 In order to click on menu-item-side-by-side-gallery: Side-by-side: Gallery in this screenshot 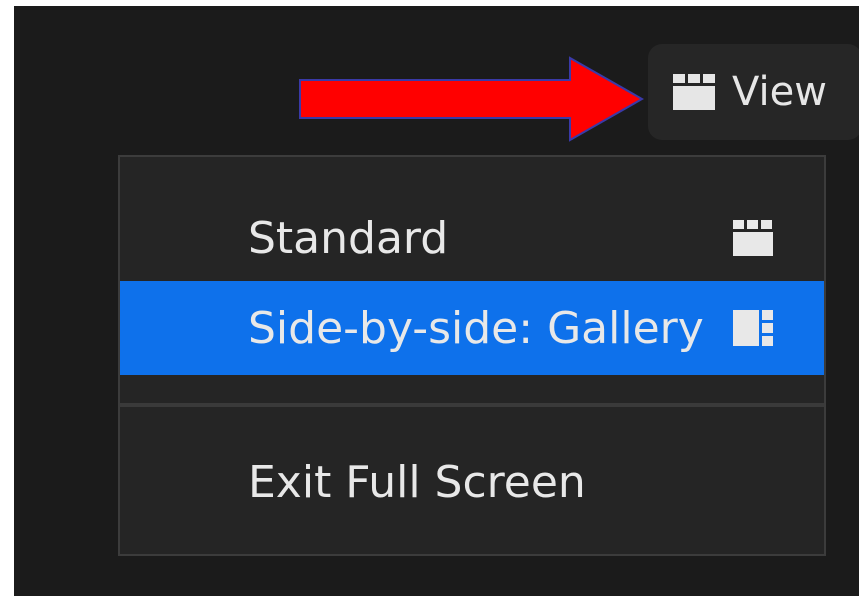, I will do `click(472, 328)`.